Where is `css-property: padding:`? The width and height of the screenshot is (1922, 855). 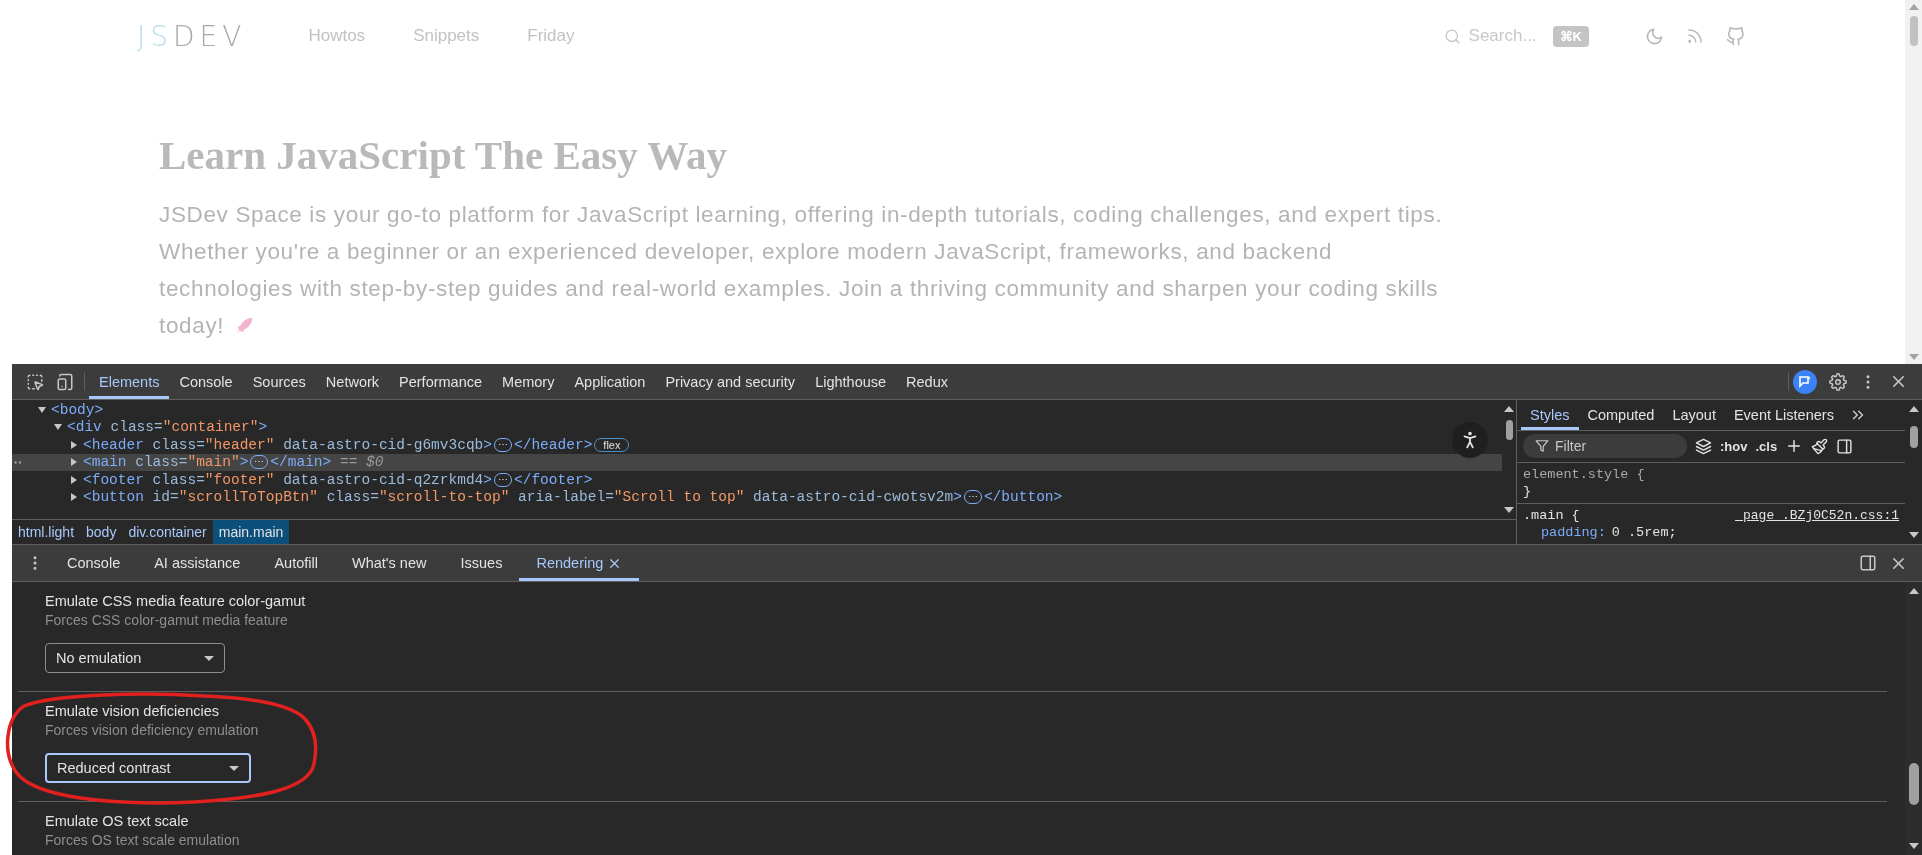 css-property: padding: is located at coordinates (1573, 532).